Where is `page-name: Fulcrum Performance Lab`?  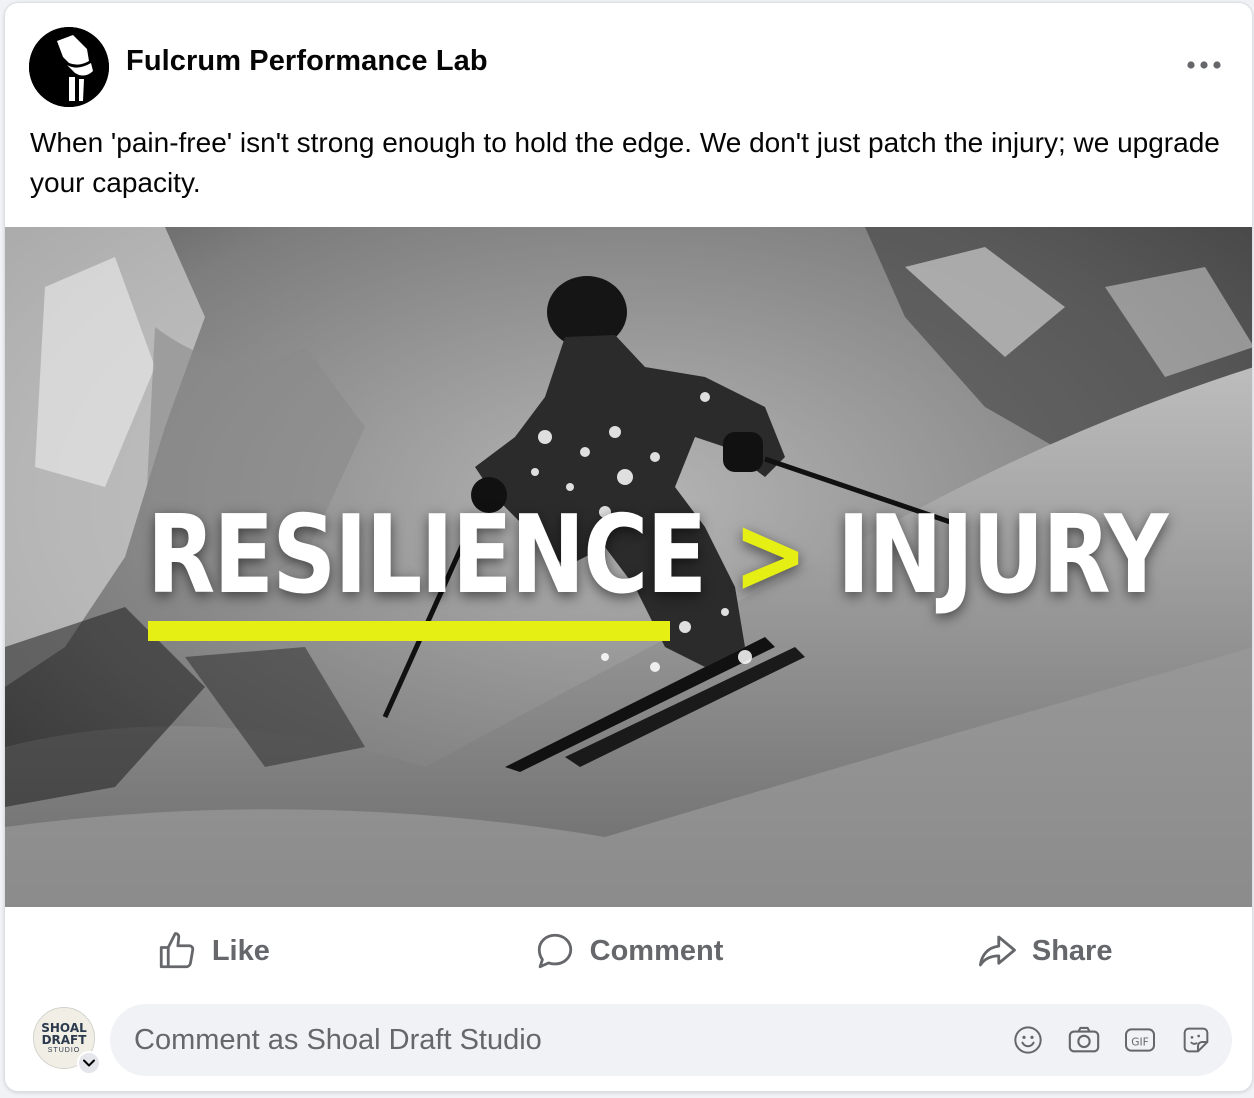
page-name: Fulcrum Performance Lab is located at coordinates (307, 61).